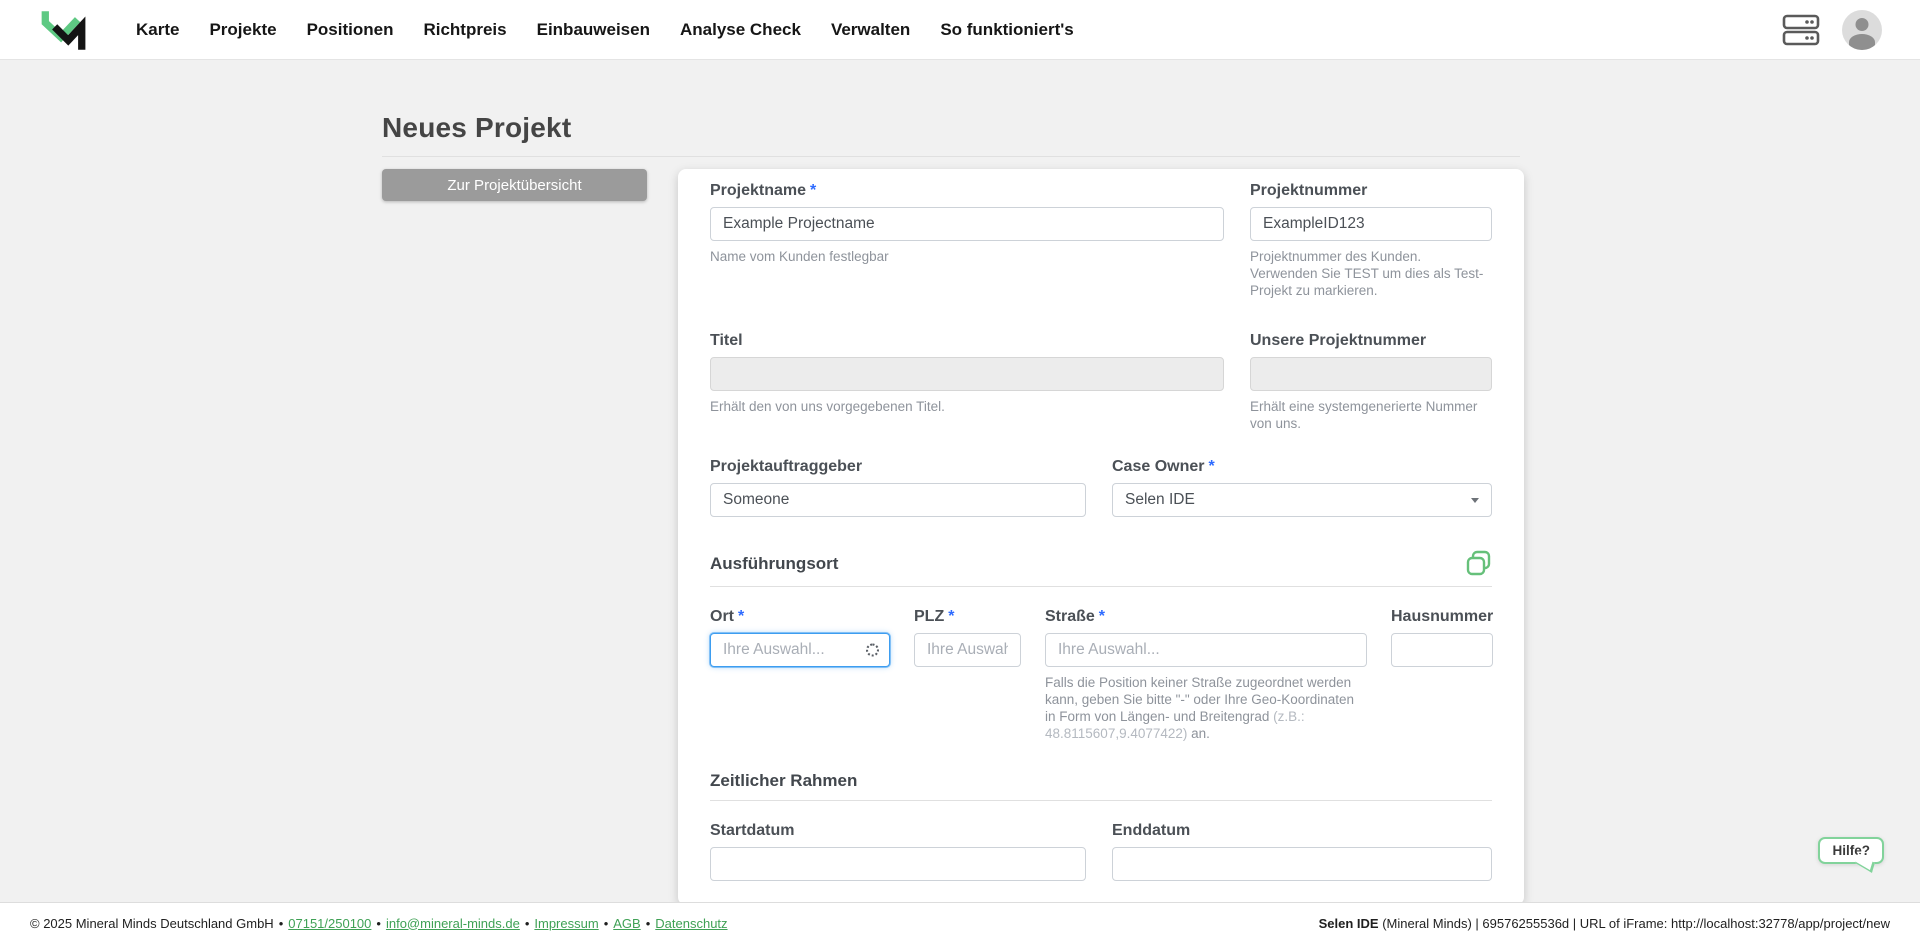 The image size is (1920, 943). I want to click on field-enddatum: Enddatum, so click(1302, 851).